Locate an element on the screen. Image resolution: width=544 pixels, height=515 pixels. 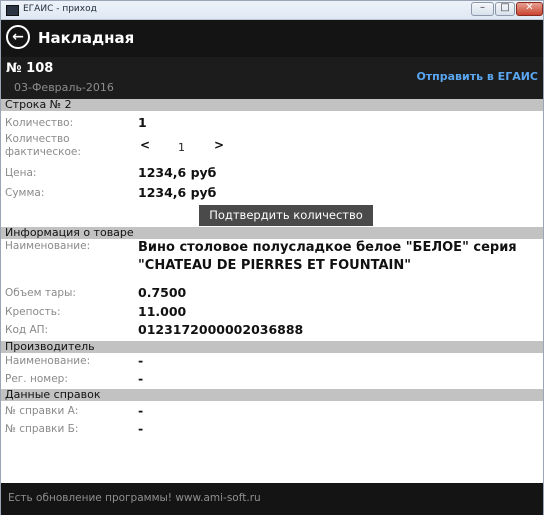
actual-quantity-label-line2: фактическое: is located at coordinates (43, 152).